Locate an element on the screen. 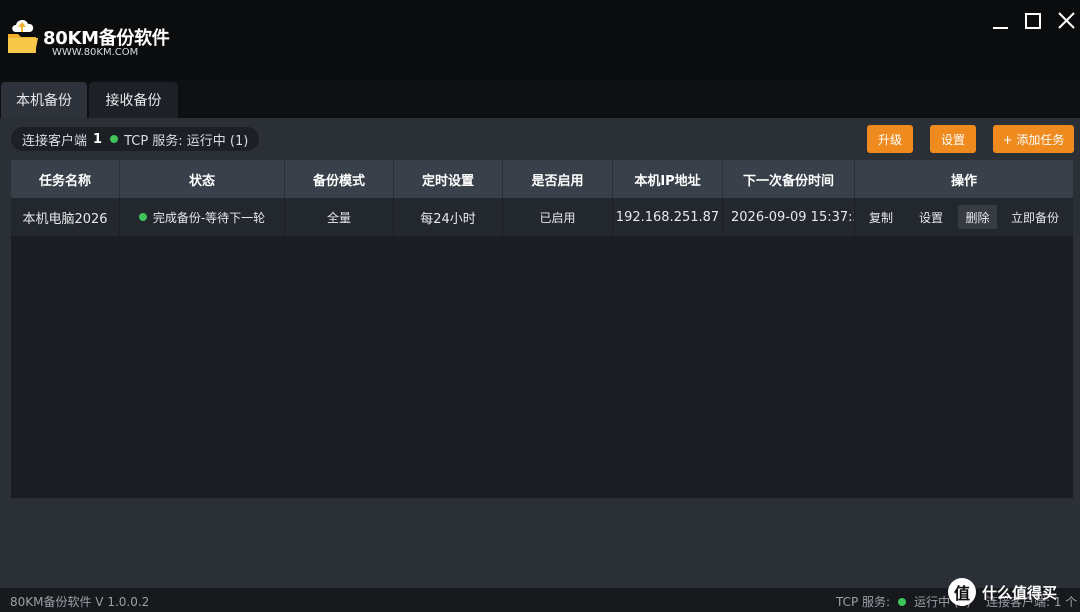  maximize-button is located at coordinates (1033, 21).